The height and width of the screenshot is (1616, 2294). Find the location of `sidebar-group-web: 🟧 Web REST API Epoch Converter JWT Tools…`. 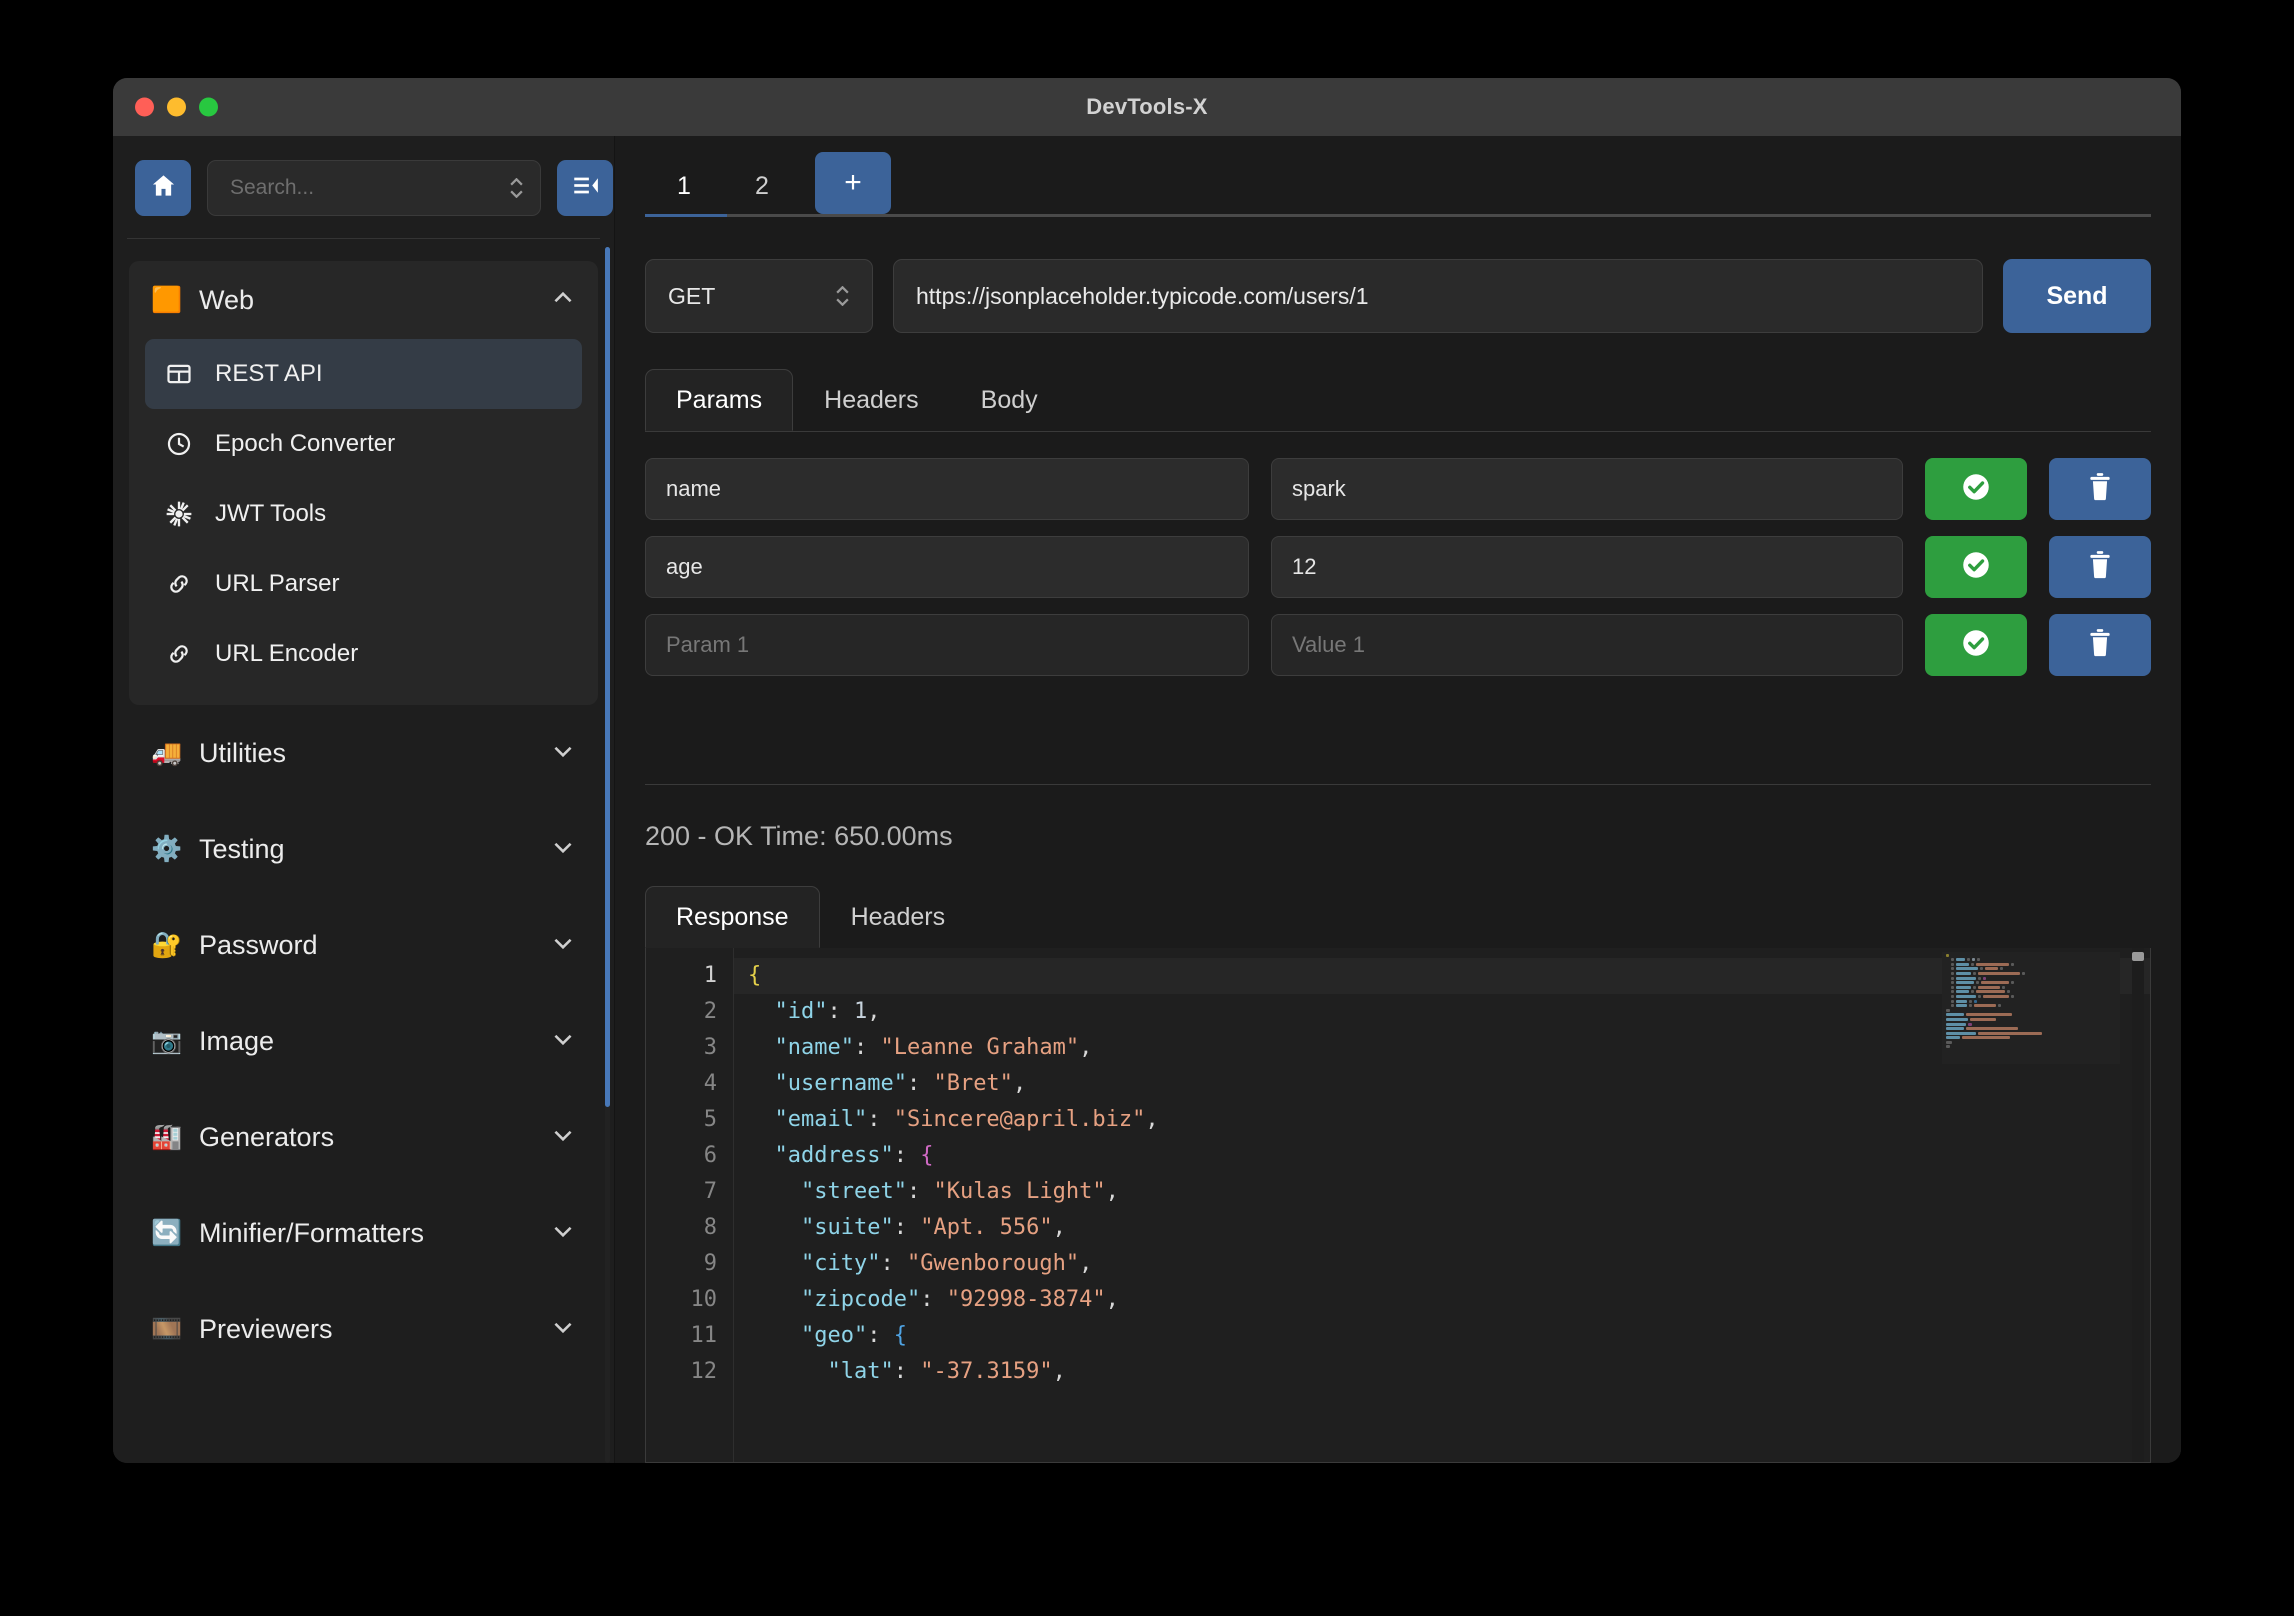

sidebar-group-web: 🟧 Web REST API Epoch Converter JWT Tools… is located at coordinates (363, 483).